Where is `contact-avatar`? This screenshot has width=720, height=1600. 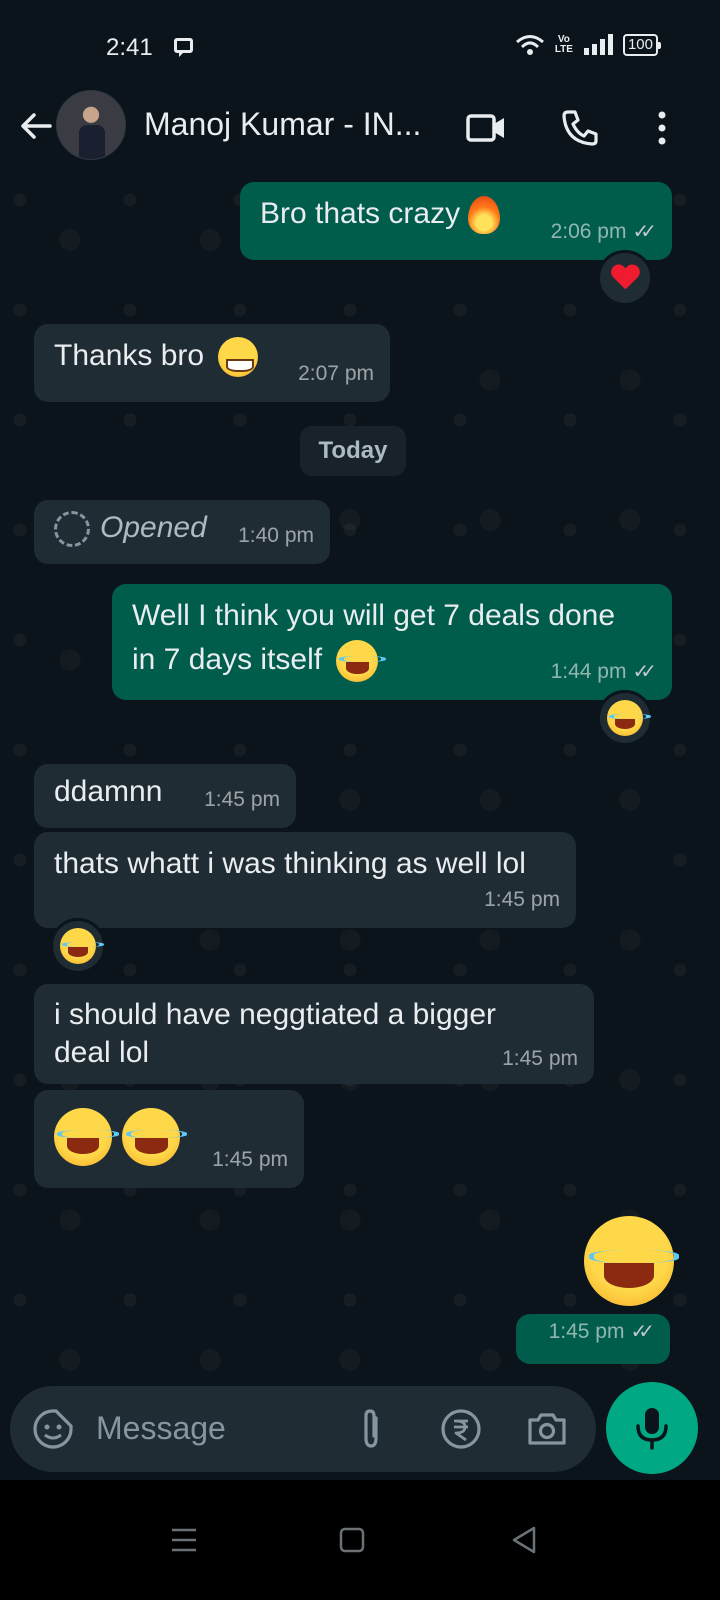
contact-avatar is located at coordinates (91, 125).